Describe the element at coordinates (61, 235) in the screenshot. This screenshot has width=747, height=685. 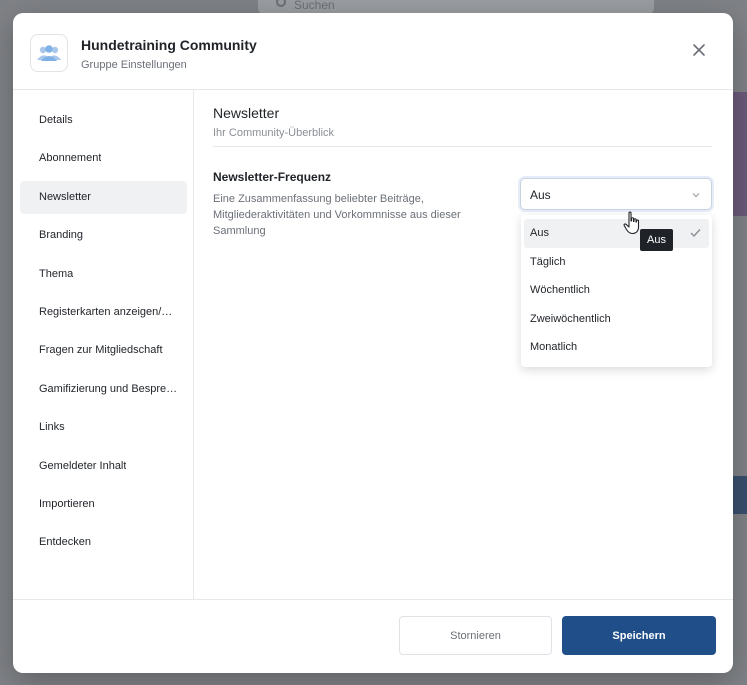
I see `sidebar-item-label: Branding` at that location.